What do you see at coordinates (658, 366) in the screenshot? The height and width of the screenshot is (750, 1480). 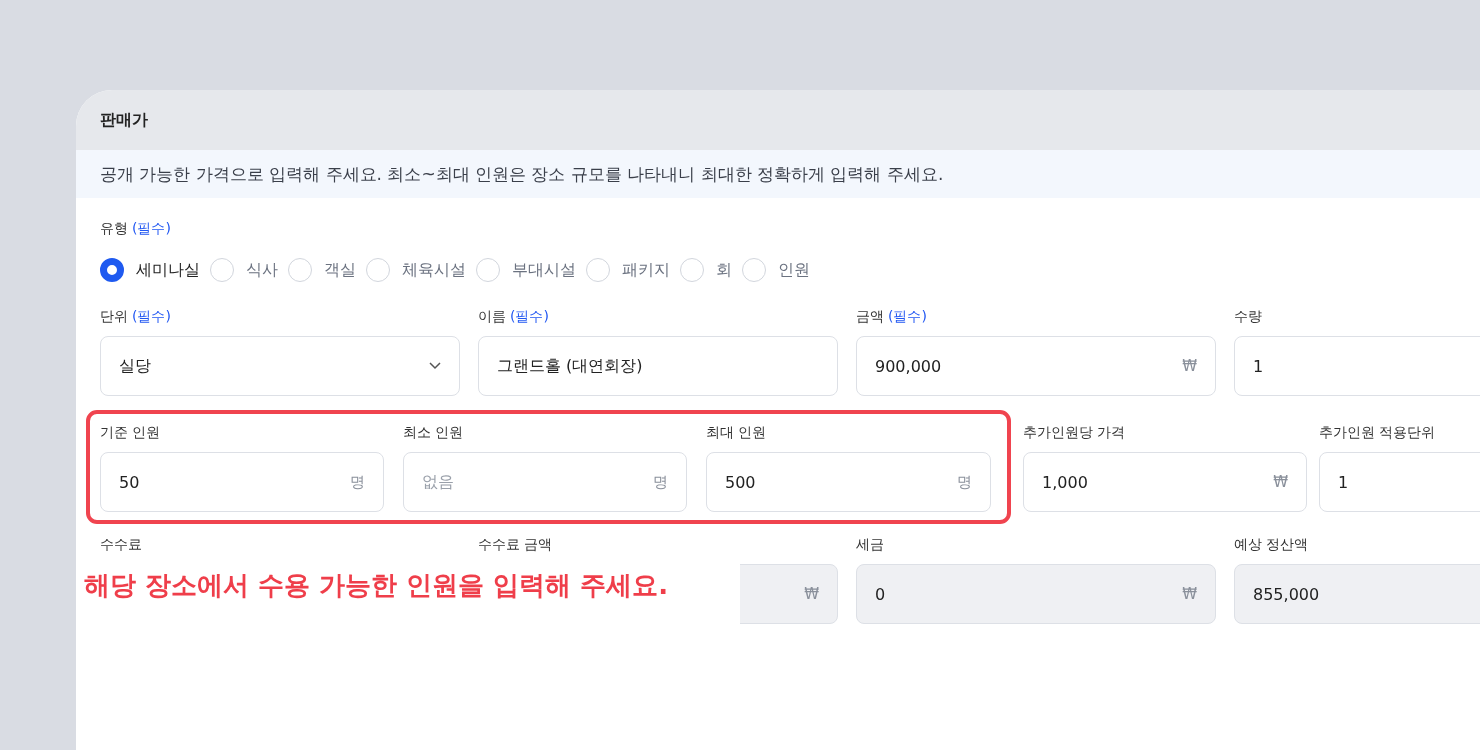 I see `input-field: 그랜드홀 (대연회장)` at bounding box center [658, 366].